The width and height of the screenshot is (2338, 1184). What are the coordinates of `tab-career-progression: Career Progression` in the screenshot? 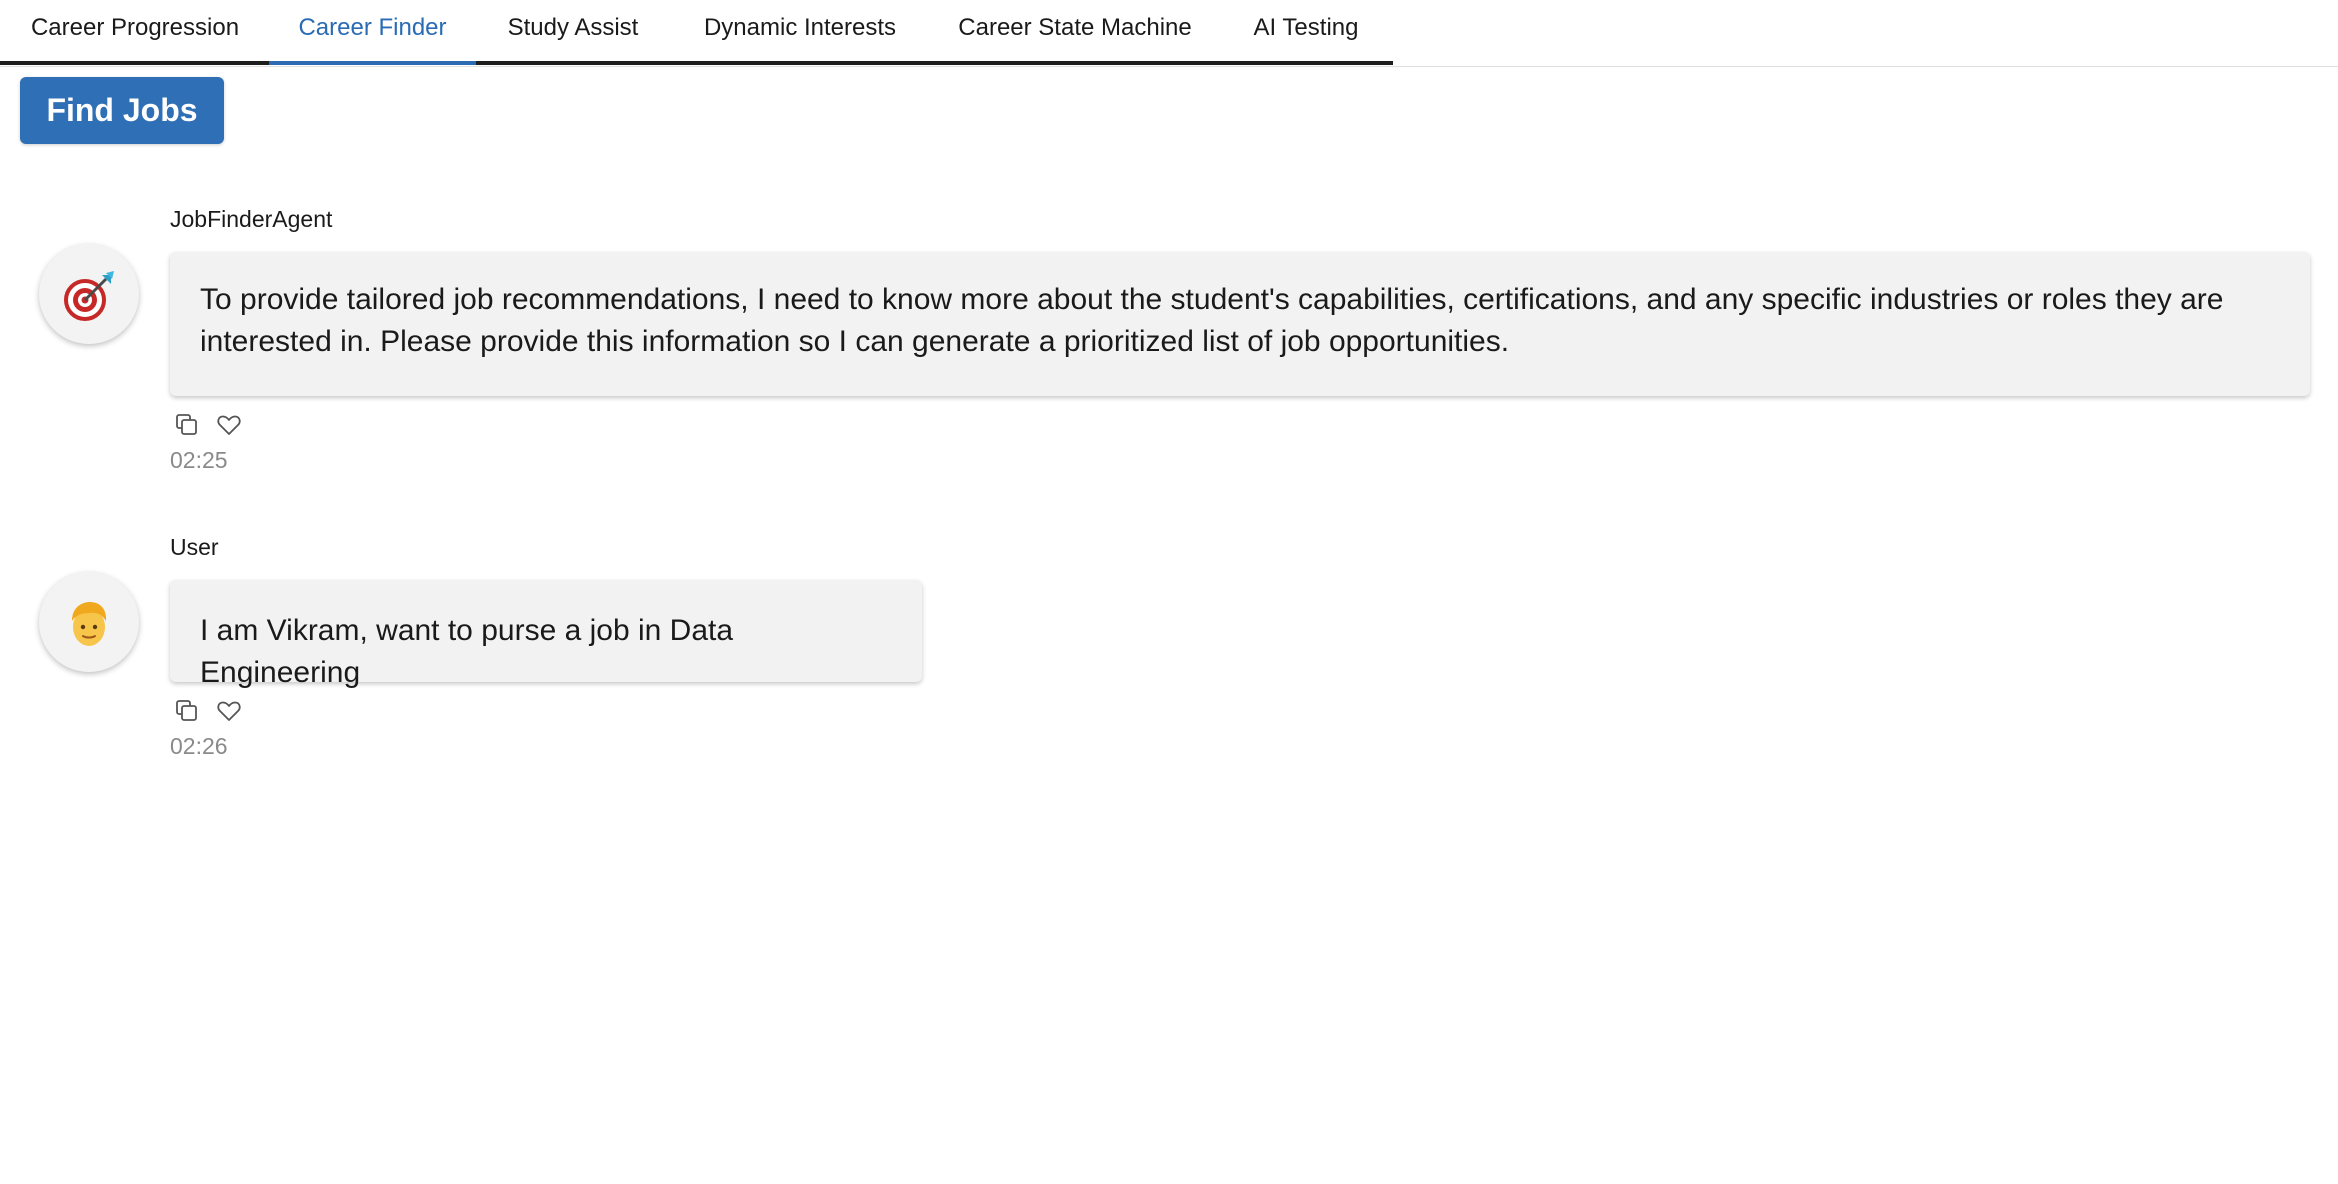 It's located at (135, 29).